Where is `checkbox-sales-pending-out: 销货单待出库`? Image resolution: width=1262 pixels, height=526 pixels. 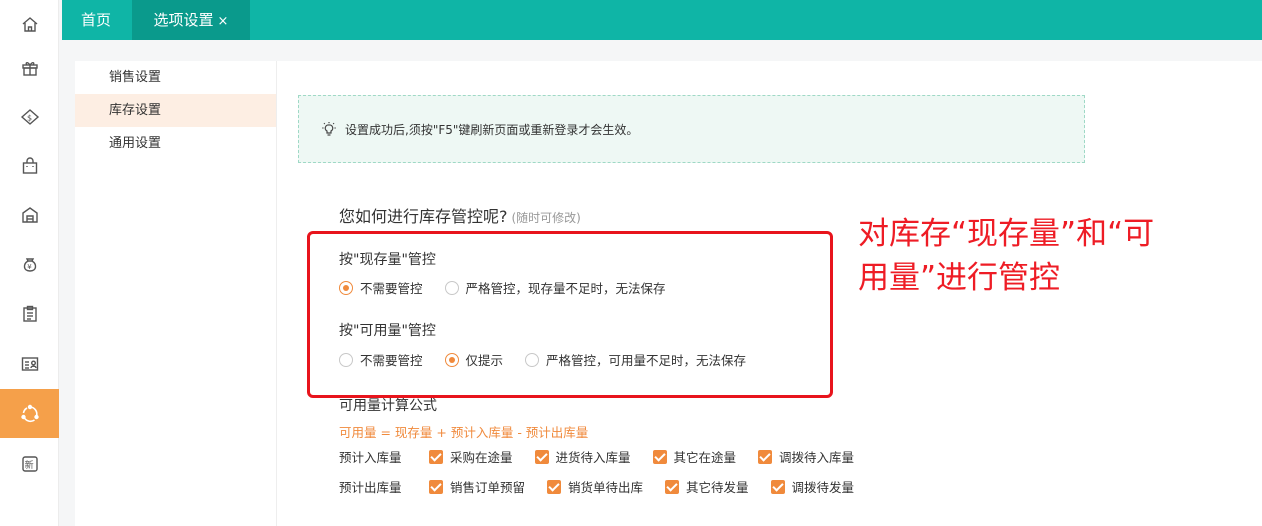
checkbox-sales-pending-out: 销货单待出库 is located at coordinates (595, 486).